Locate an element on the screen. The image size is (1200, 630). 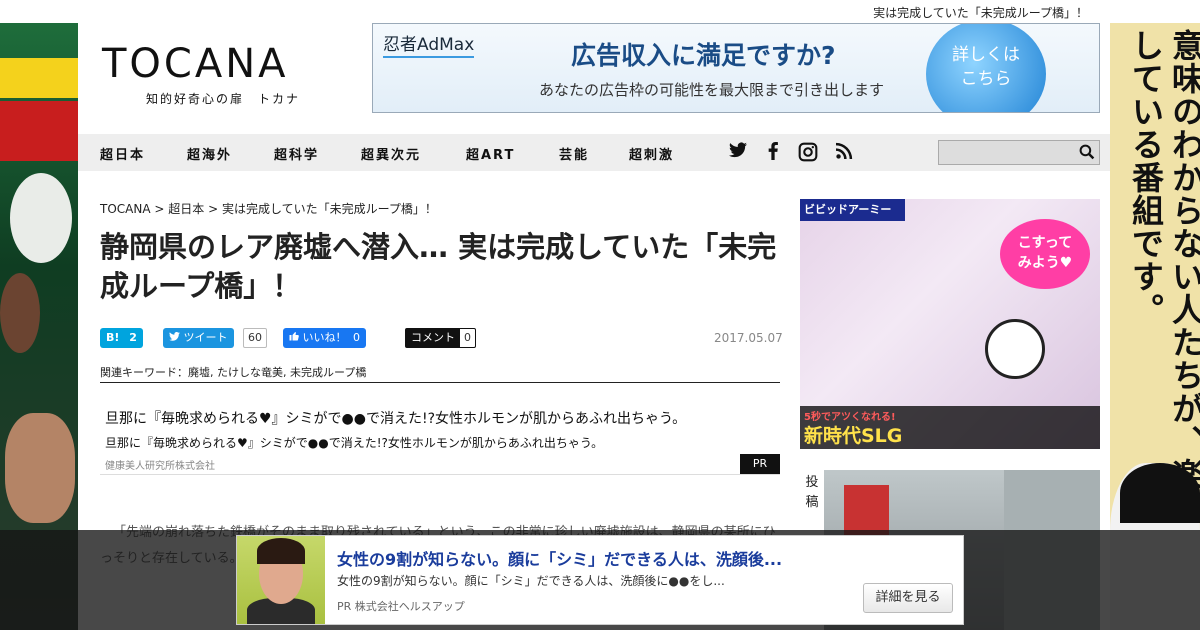
pointer-hand-icon is located at coordinates (1015, 349).